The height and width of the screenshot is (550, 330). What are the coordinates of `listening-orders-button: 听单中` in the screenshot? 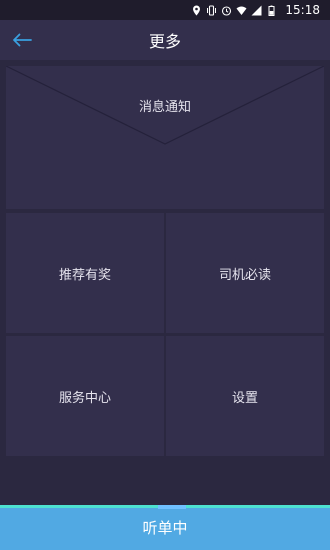 It's located at (165, 527).